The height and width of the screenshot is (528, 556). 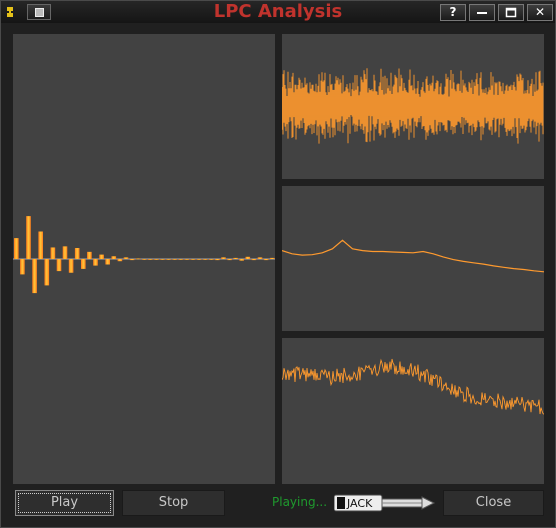 What do you see at coordinates (540, 12) in the screenshot?
I see `close-window-button: ✕` at bounding box center [540, 12].